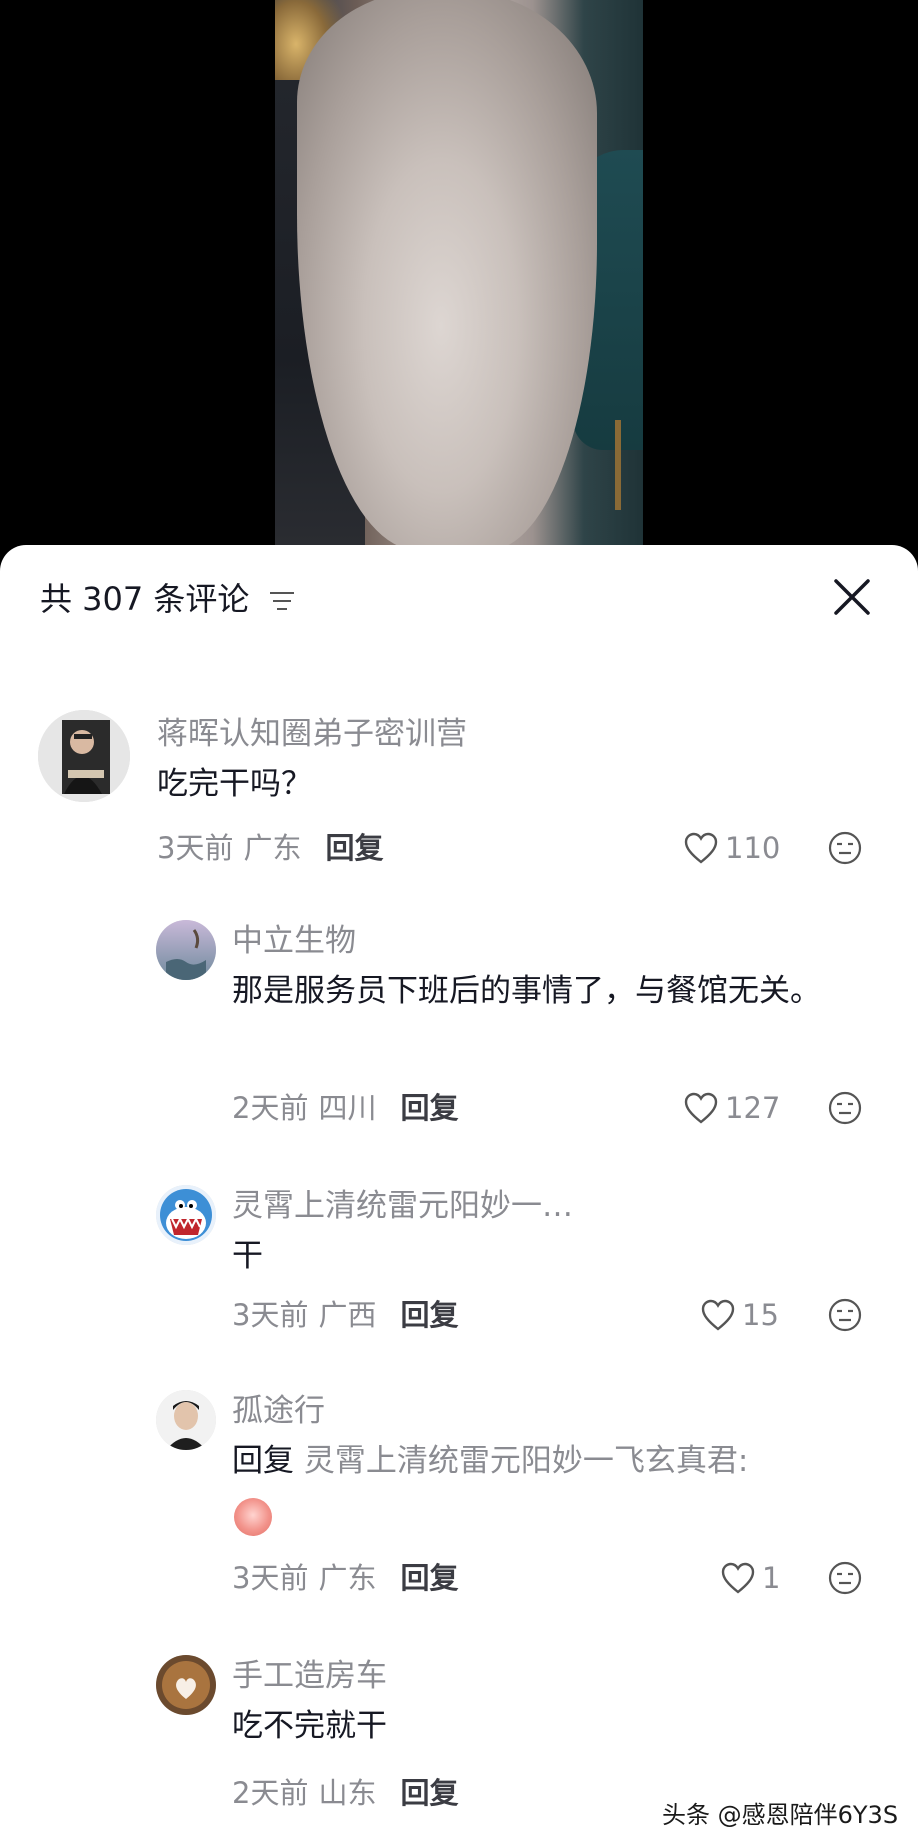  Describe the element at coordinates (347, 1108) in the screenshot. I see `comment-location: 四川` at that location.